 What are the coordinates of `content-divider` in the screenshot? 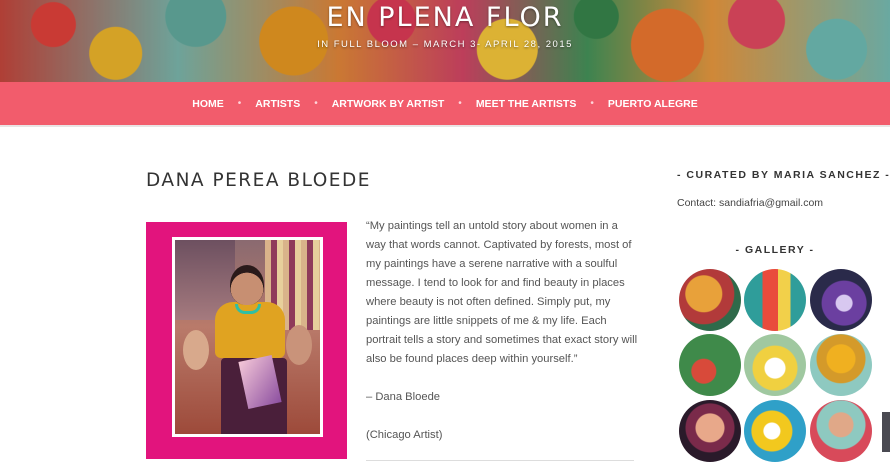 It's located at (500, 460).